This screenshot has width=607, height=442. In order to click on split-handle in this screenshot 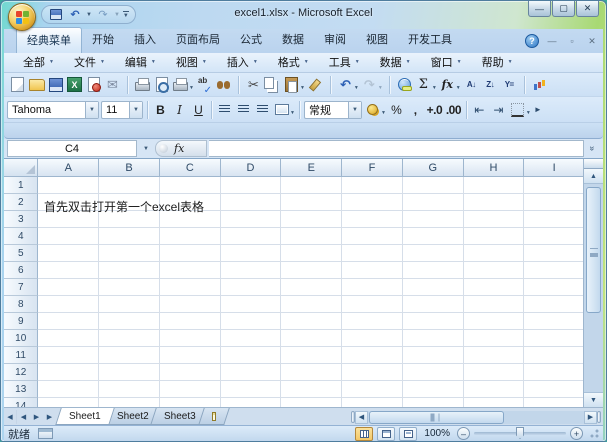, I will do `click(593, 164)`.